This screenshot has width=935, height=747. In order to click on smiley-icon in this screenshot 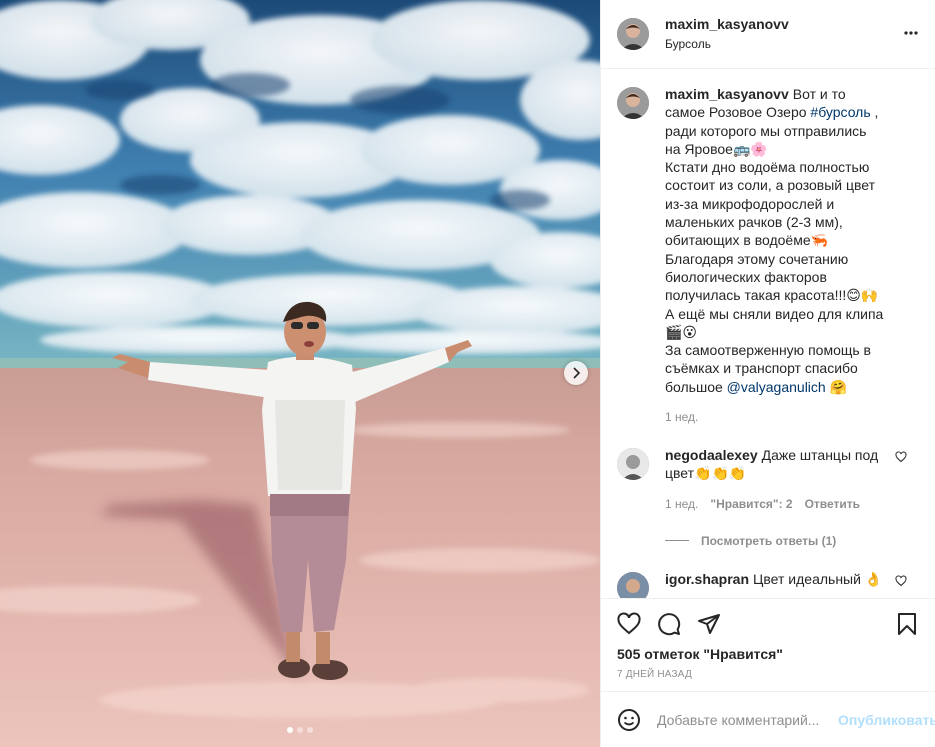, I will do `click(629, 719)`.